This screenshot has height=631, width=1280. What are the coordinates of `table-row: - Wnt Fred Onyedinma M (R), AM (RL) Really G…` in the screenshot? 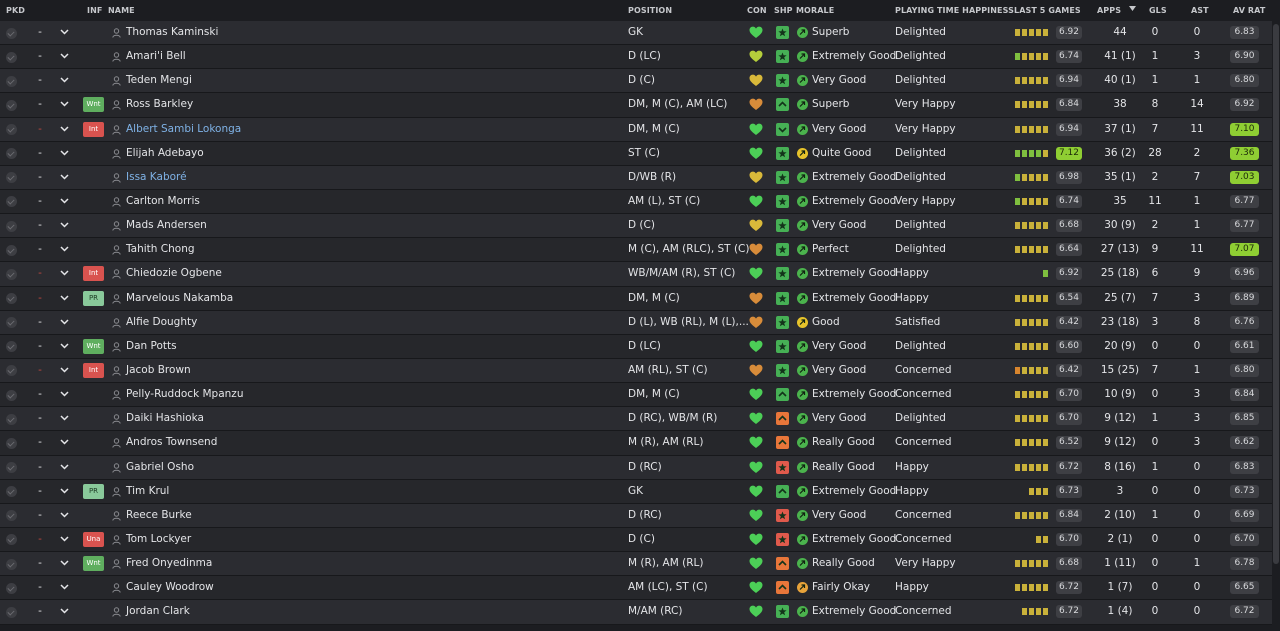 It's located at (636, 564).